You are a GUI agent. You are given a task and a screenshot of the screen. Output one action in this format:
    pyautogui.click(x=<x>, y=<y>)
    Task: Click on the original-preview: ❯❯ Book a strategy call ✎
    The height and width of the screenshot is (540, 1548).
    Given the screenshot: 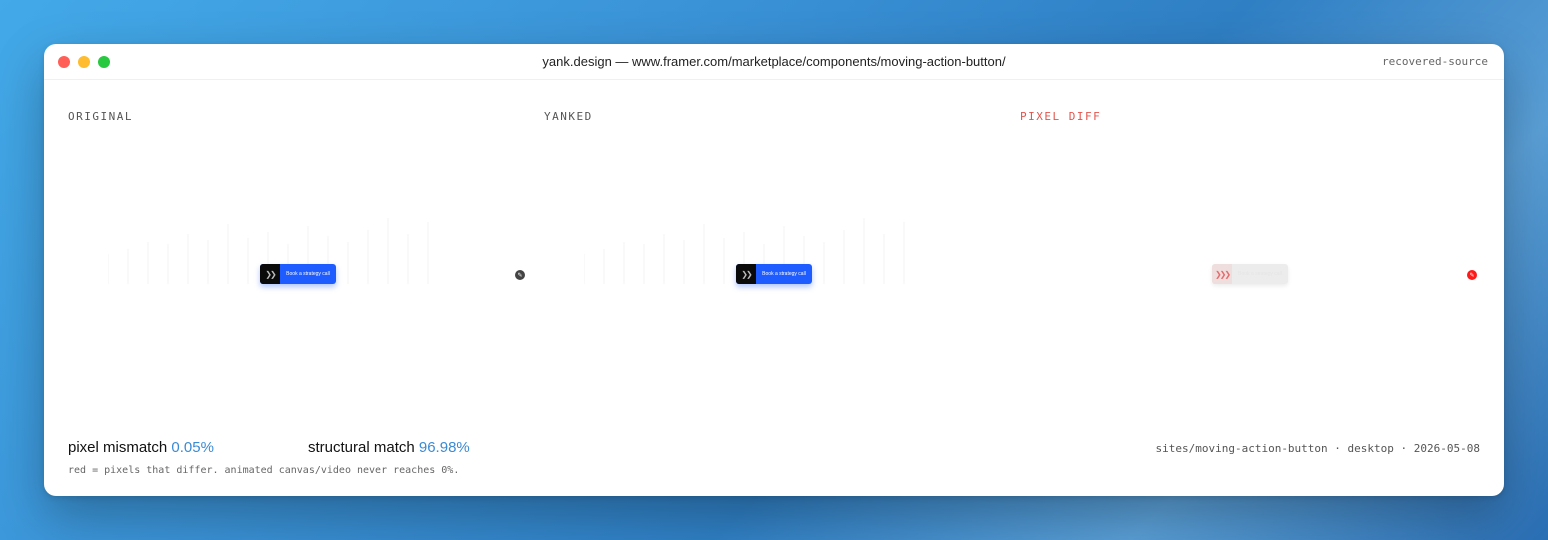 What is the action you would take?
    pyautogui.click(x=298, y=274)
    